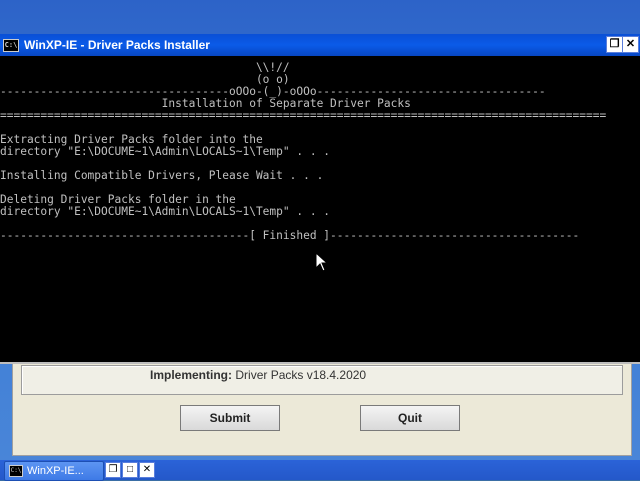 This screenshot has height=481, width=640. I want to click on taskbar-maximize-button: □, so click(130, 470).